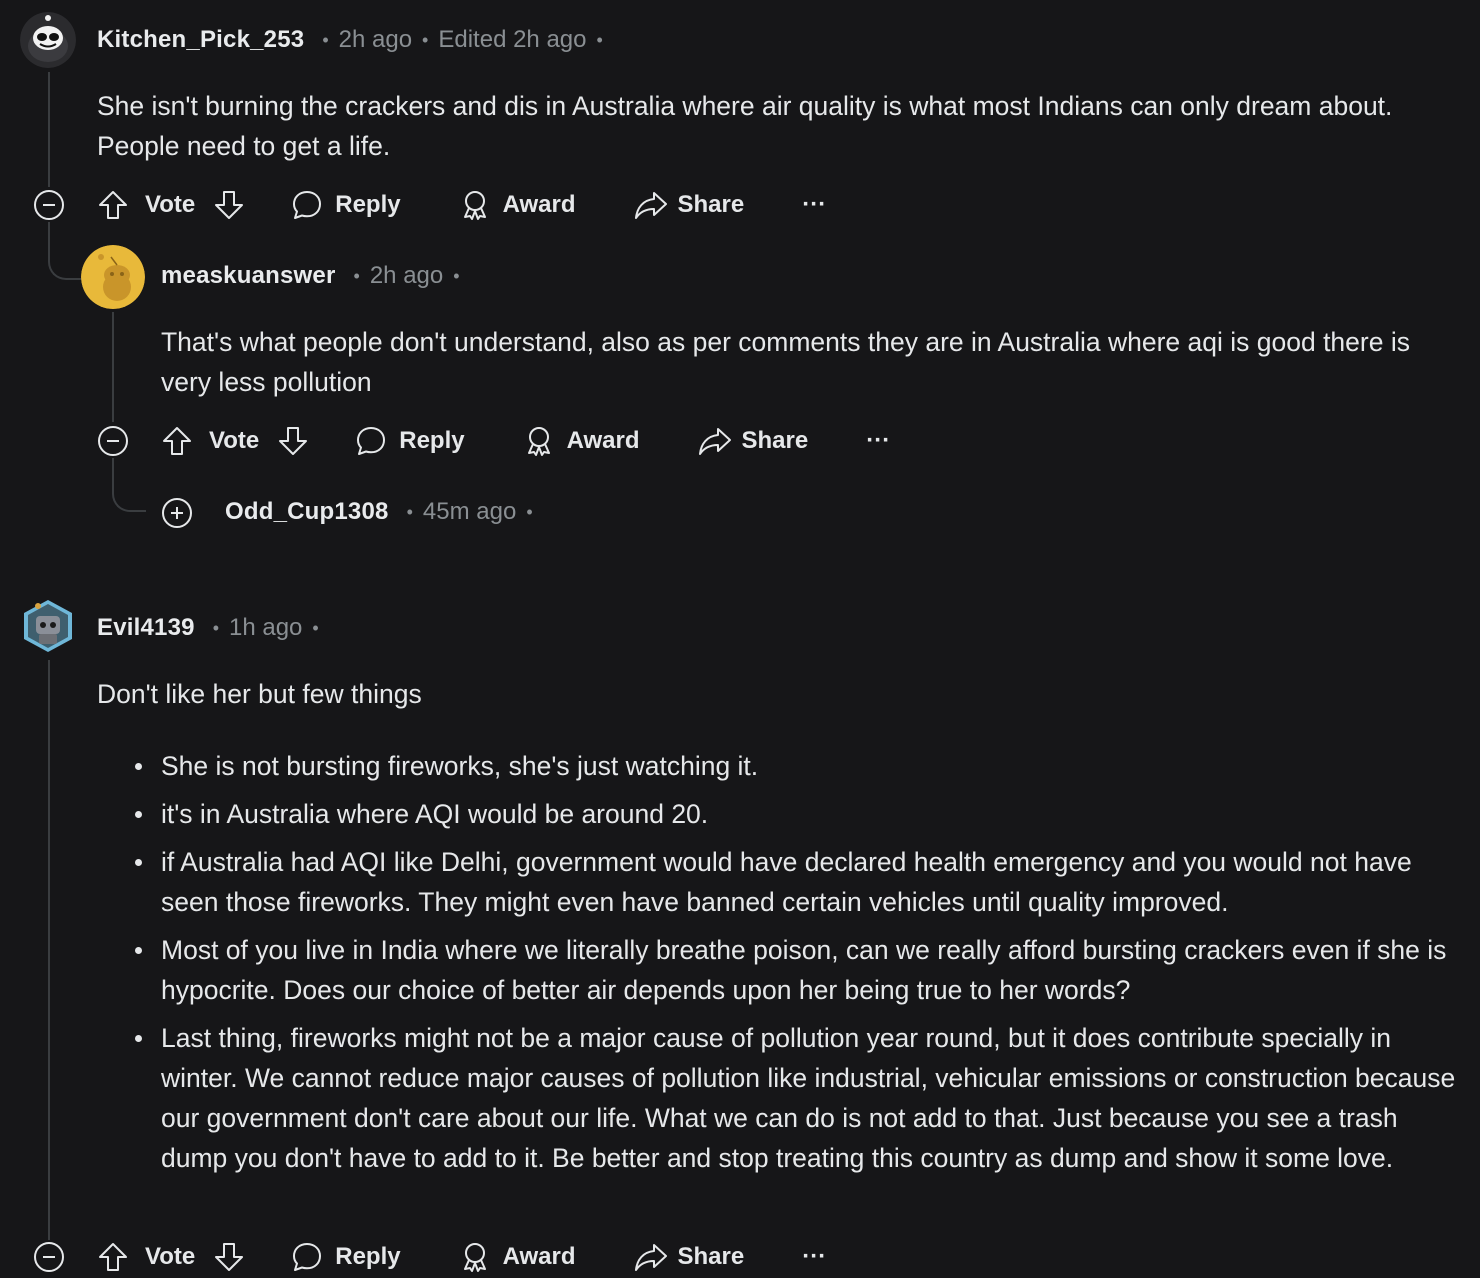 The width and height of the screenshot is (1480, 1278). What do you see at coordinates (307, 512) in the screenshot?
I see `username: Odd_Cup1308` at bounding box center [307, 512].